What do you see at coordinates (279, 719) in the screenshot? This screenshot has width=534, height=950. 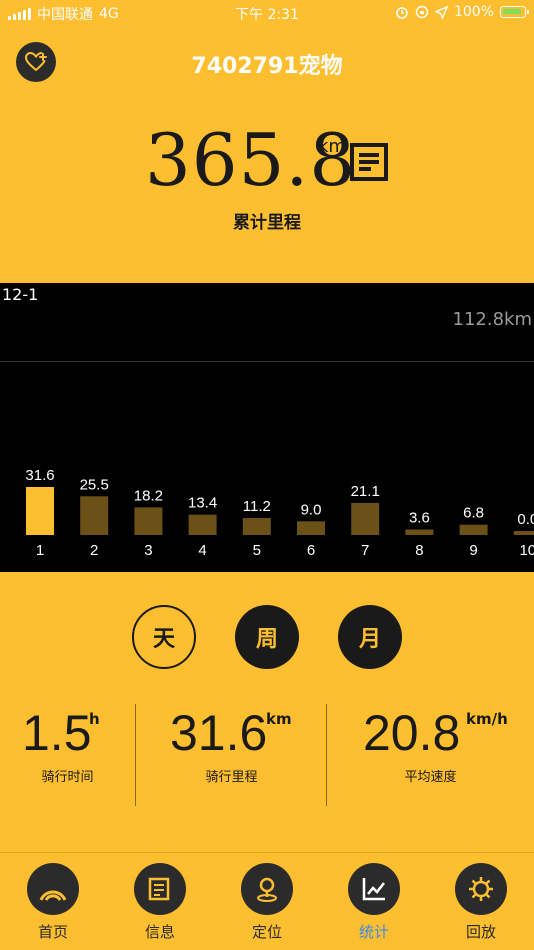 I see `ride-distance-unit: km` at bounding box center [279, 719].